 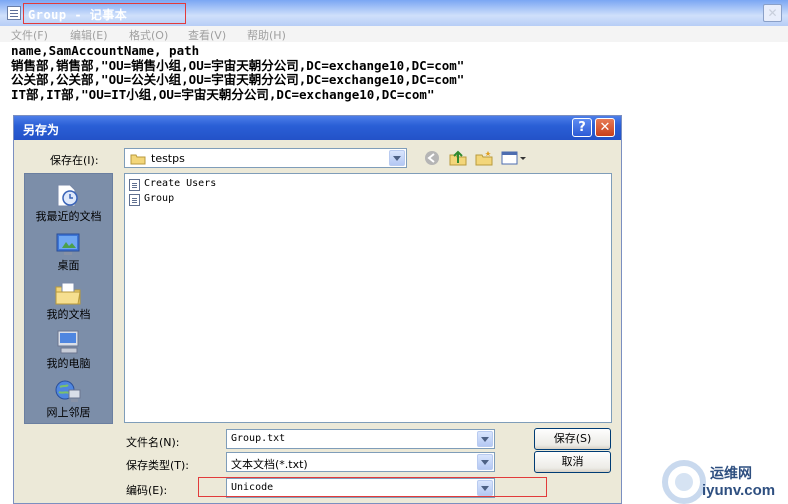 What do you see at coordinates (68, 363) in the screenshot?
I see `place-label: 我的电脑` at bounding box center [68, 363].